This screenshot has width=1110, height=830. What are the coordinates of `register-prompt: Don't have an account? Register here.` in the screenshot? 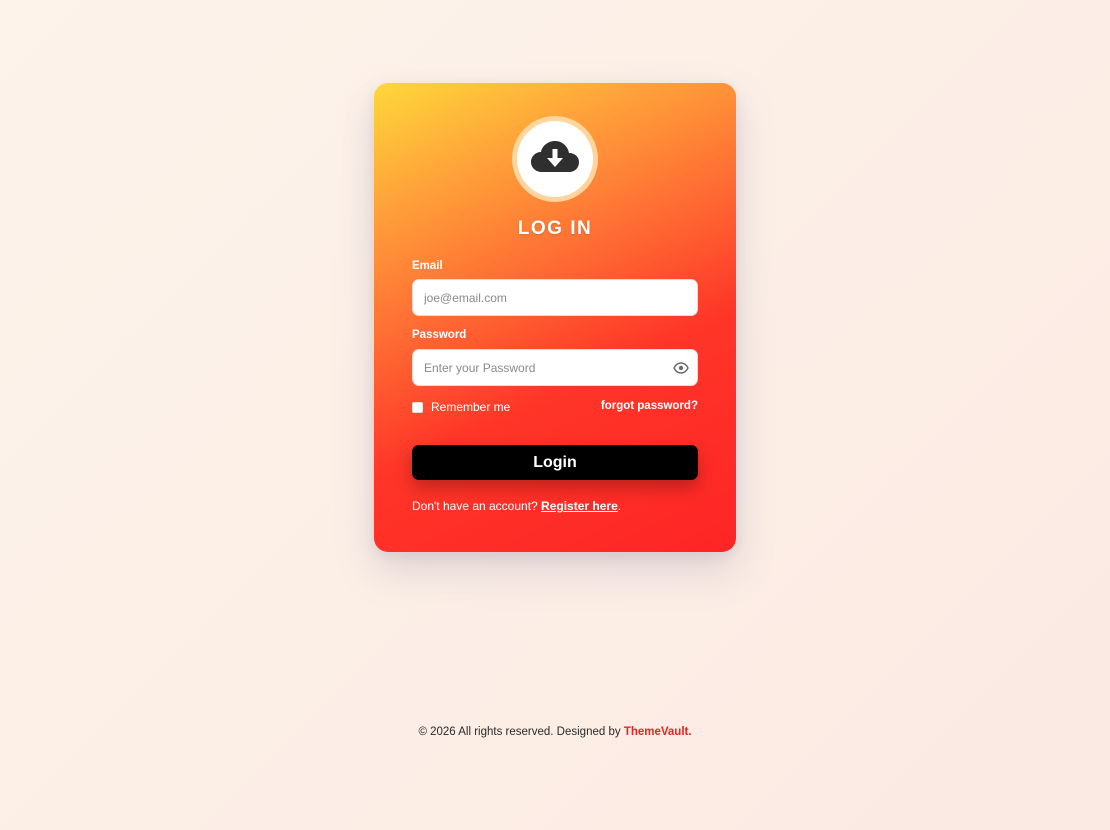 It's located at (516, 506).